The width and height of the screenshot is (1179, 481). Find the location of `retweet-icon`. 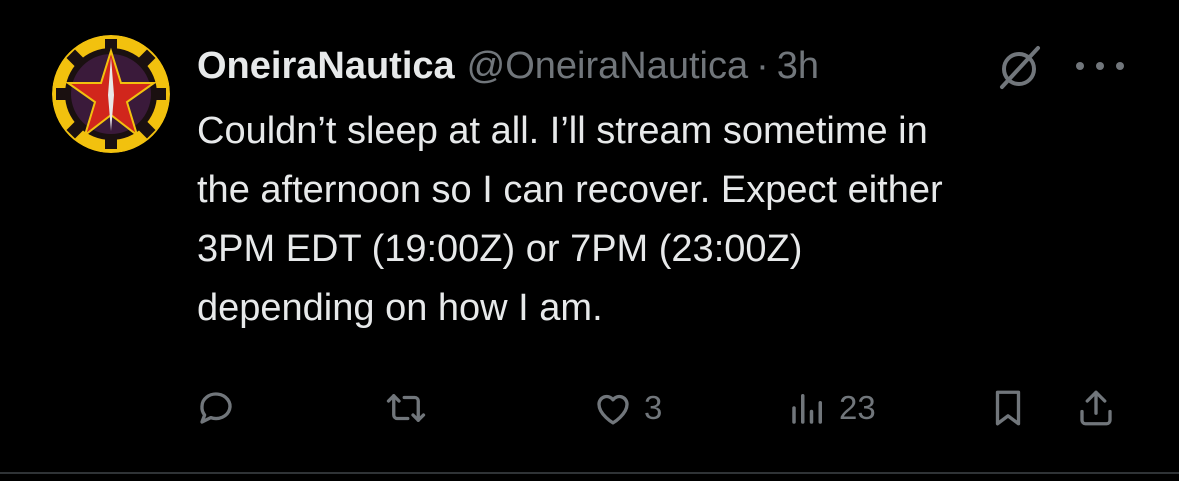

retweet-icon is located at coordinates (406, 408).